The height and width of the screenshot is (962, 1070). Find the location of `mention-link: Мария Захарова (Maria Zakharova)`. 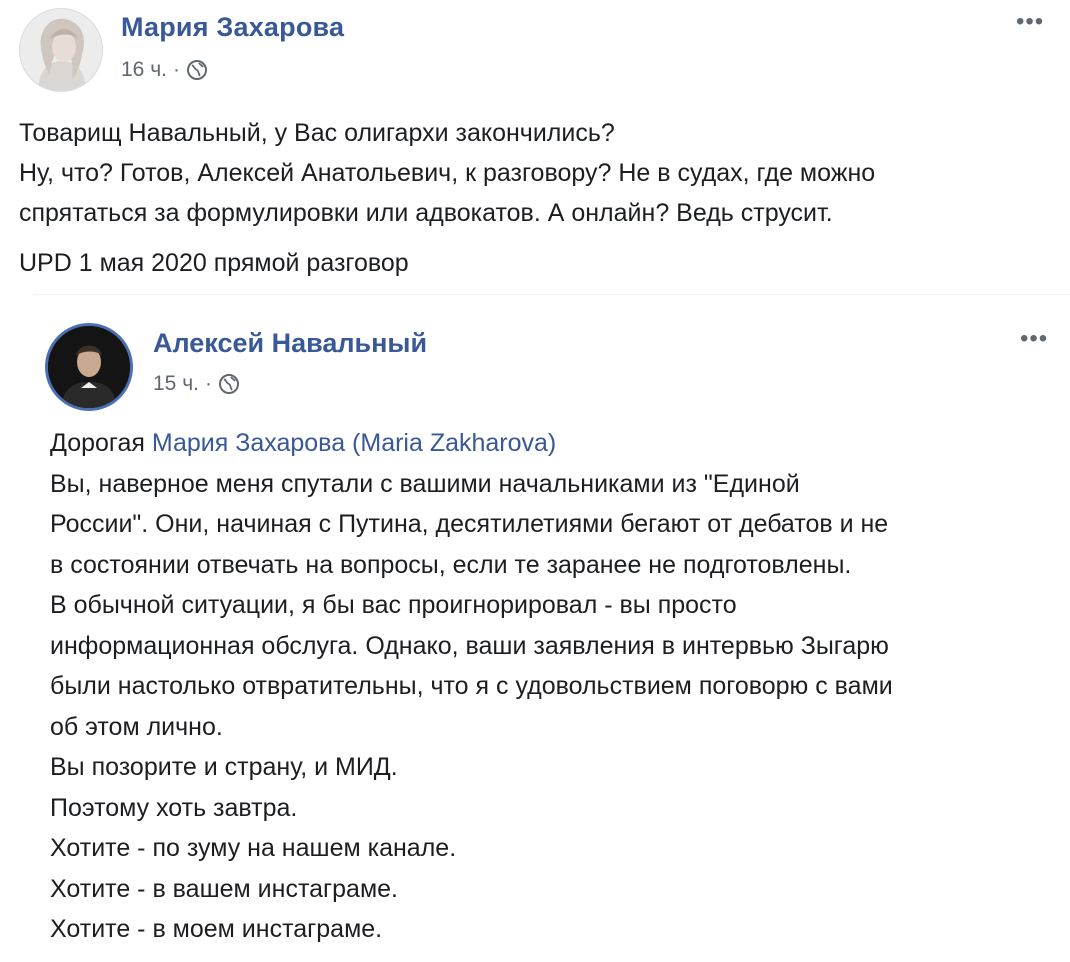

mention-link: Мария Захарова (Maria Zakharova) is located at coordinates (354, 443).